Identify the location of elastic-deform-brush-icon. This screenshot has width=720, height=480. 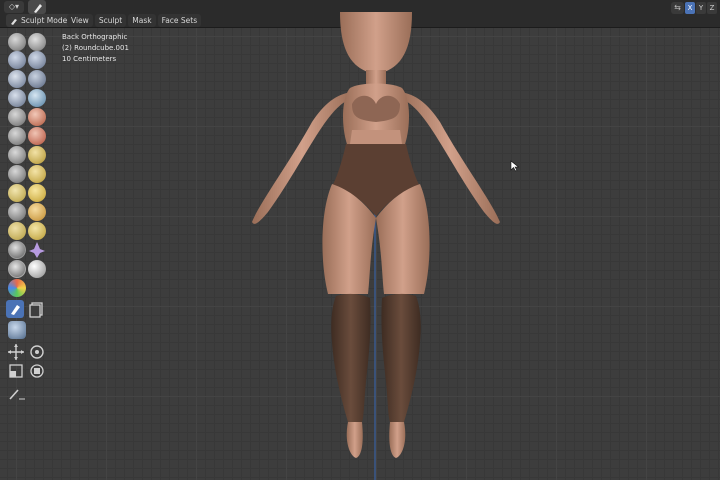
(17, 193).